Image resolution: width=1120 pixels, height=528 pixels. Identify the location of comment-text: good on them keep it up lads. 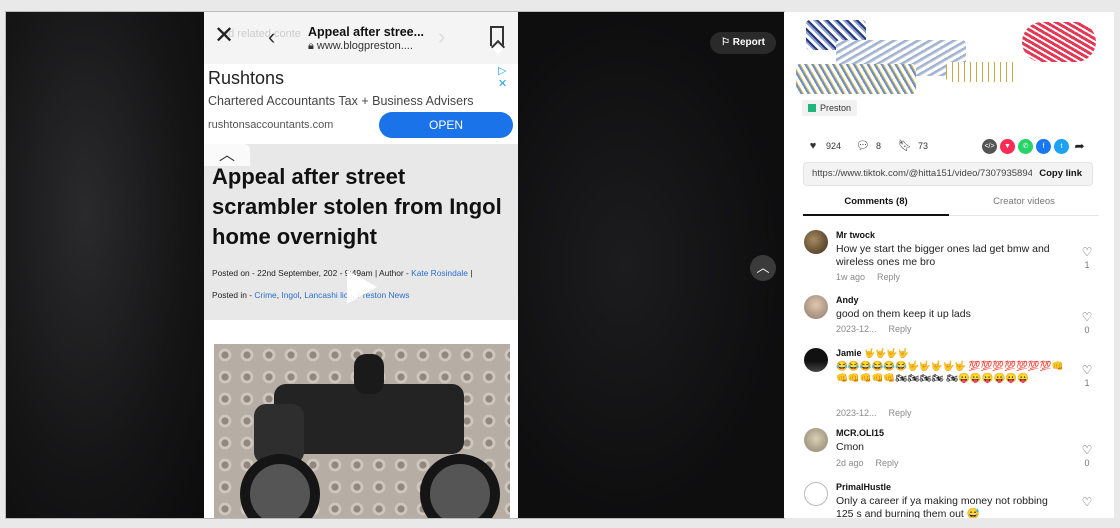
(903, 314).